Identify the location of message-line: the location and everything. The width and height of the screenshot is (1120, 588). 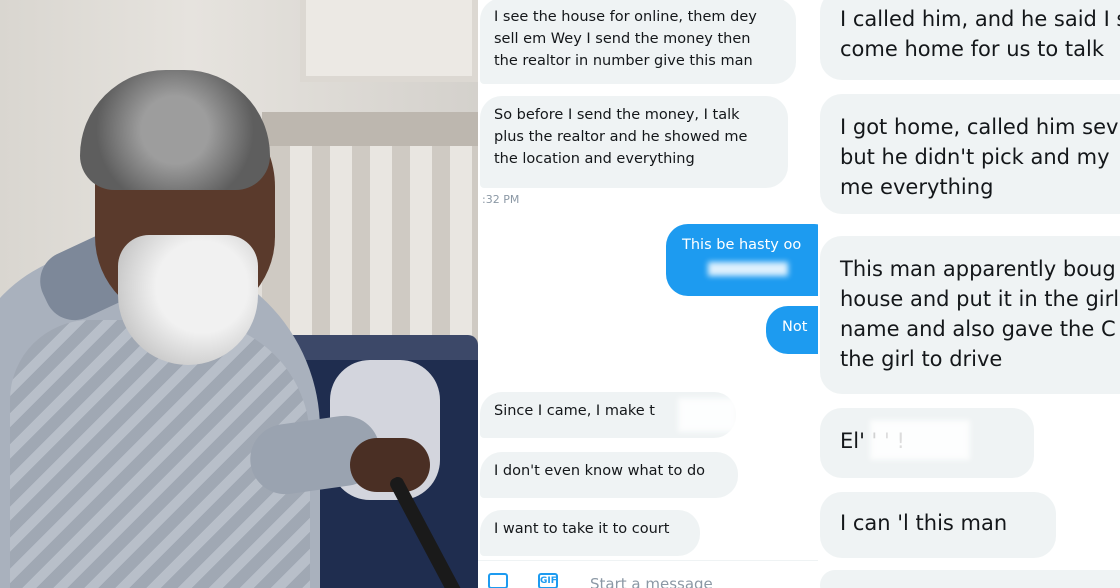
(594, 159).